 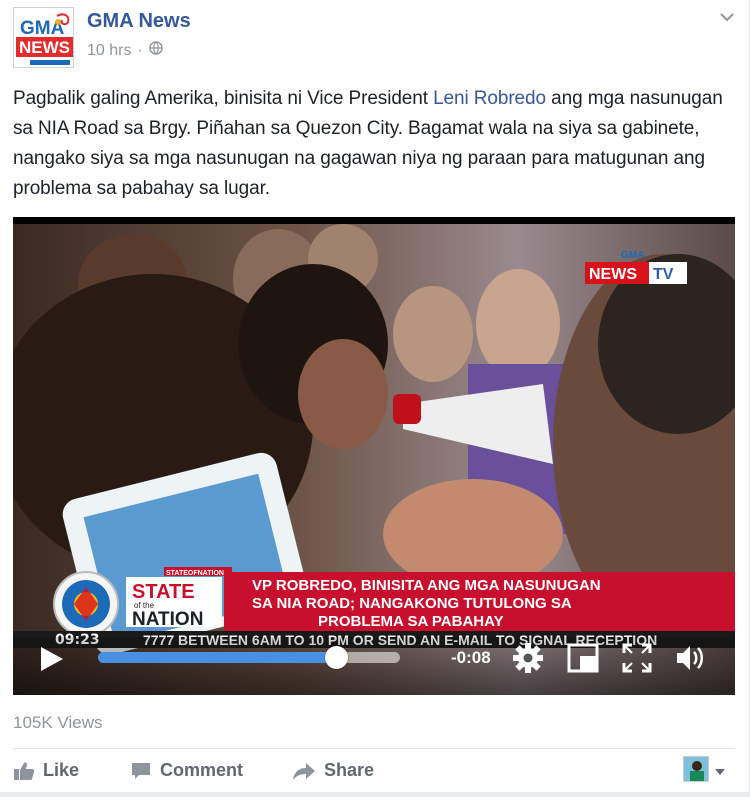 I want to click on page-avatar: GMA NEWS, so click(x=43, y=37).